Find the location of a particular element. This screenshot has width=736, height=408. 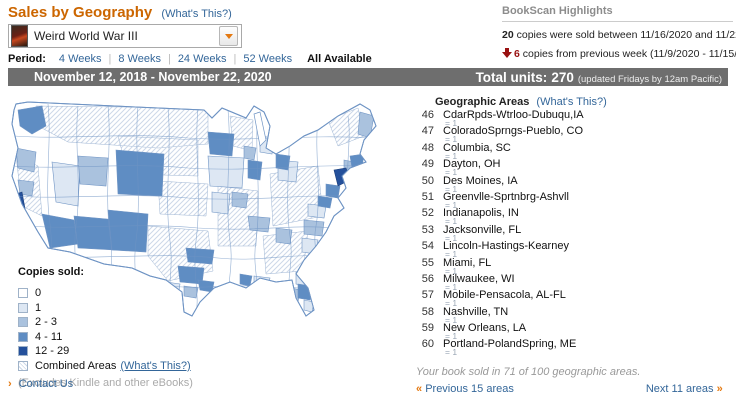

list-item: 47 ColoradoSprngs-Pueblo, CO = 1 is located at coordinates (574, 134).